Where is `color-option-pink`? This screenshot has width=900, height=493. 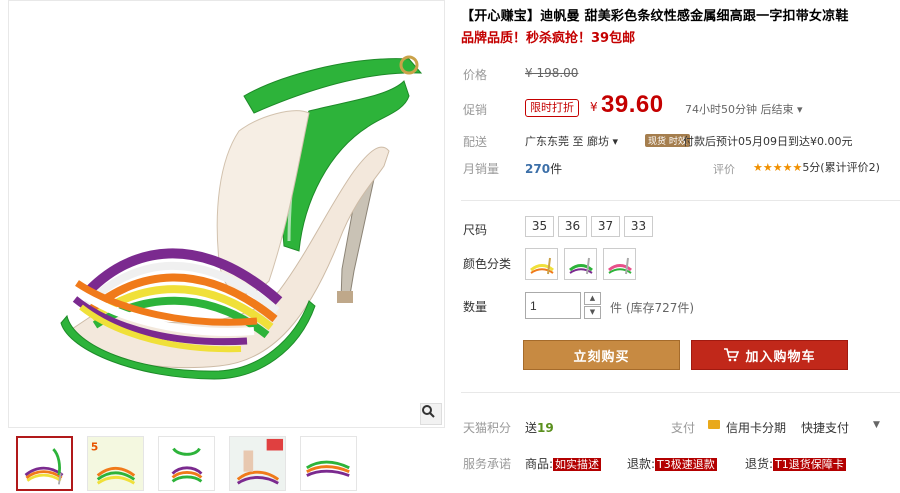 color-option-pink is located at coordinates (619, 264).